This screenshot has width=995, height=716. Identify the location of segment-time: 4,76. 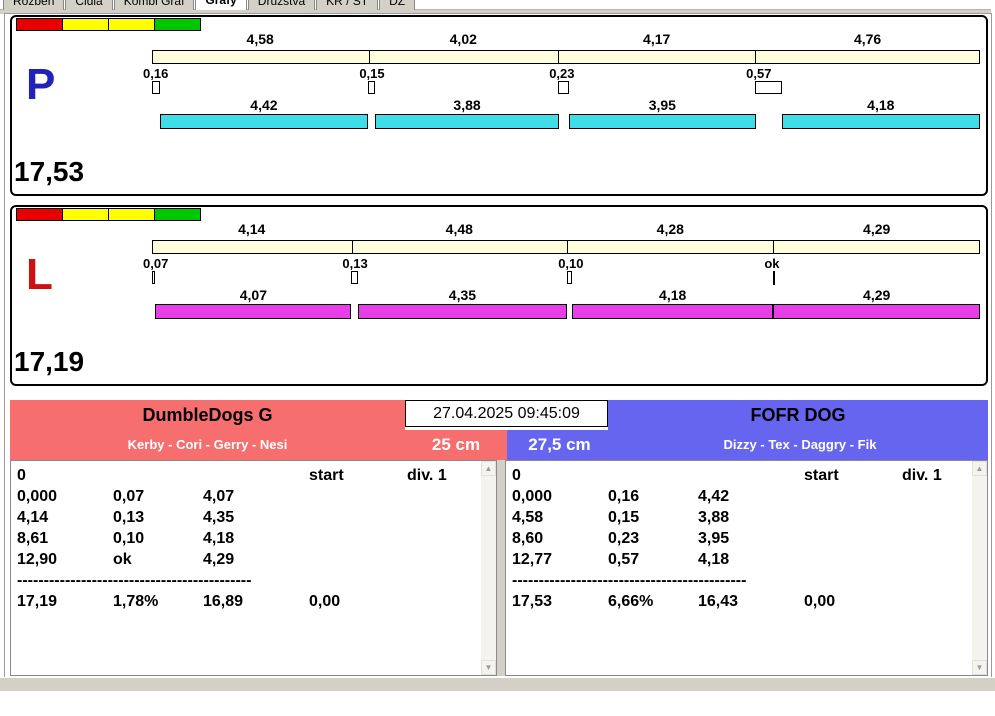
(867, 39).